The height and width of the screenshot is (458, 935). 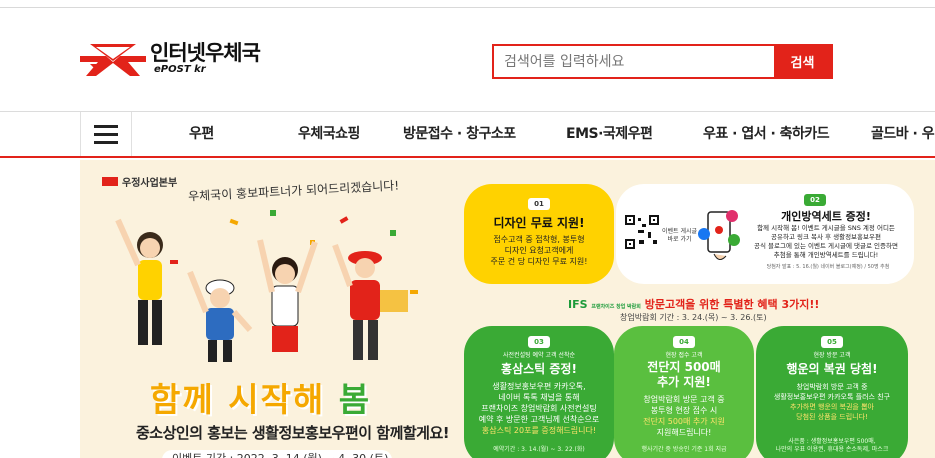 I want to click on nav-item-stamps: 우표 · 엽서 · 축하카드, so click(x=766, y=134).